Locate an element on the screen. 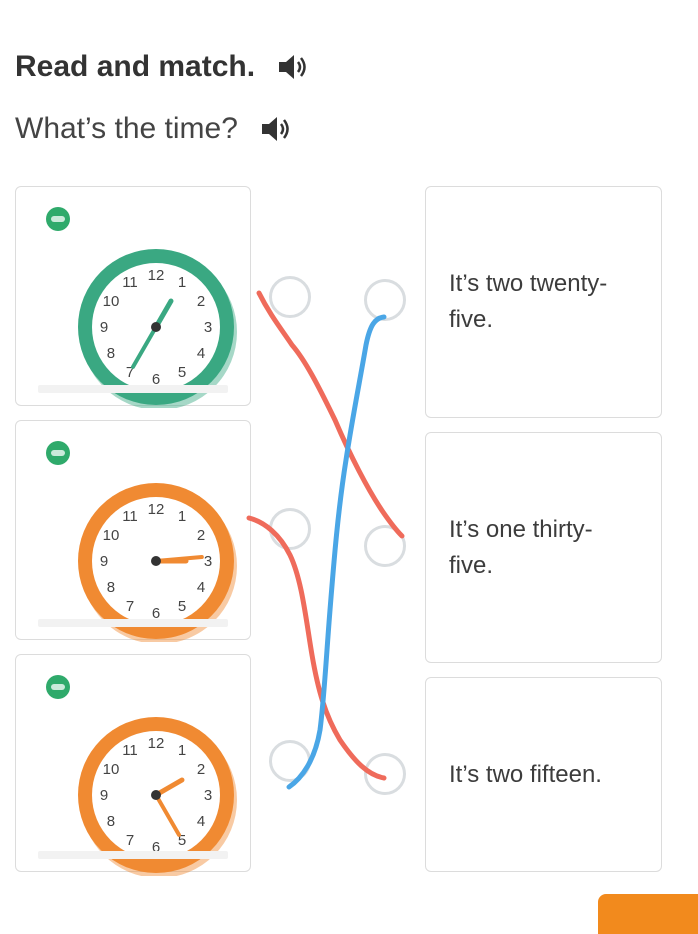 The height and width of the screenshot is (934, 698). next-button is located at coordinates (648, 914).